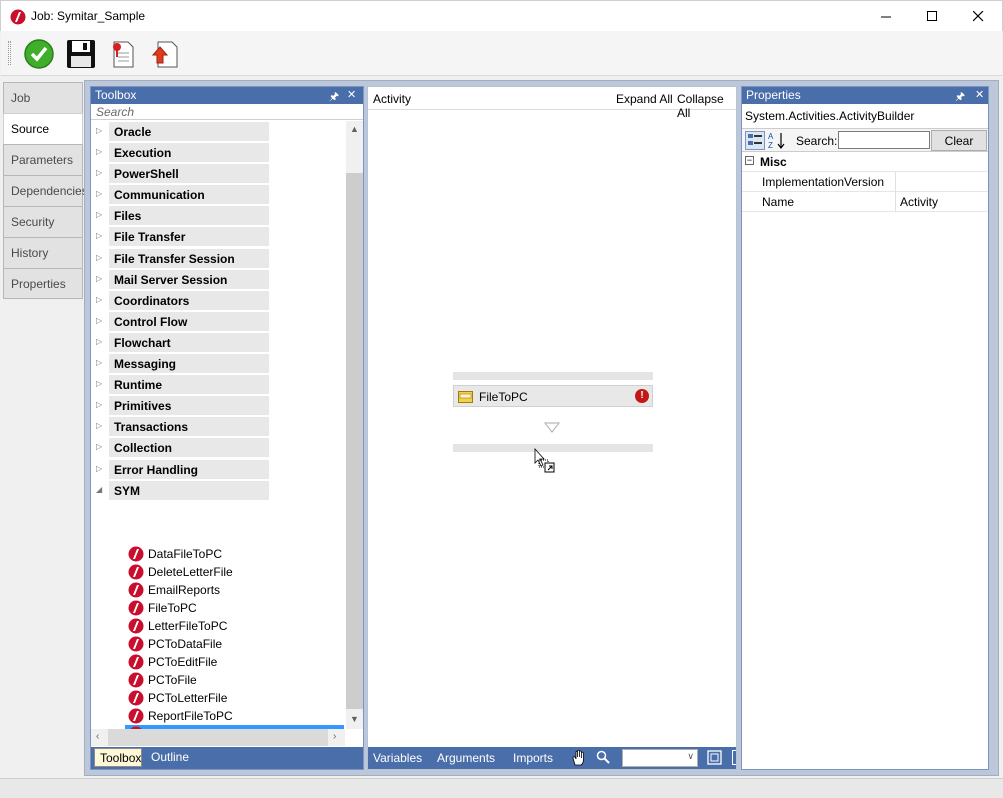 This screenshot has width=1003, height=798. What do you see at coordinates (43, 221) in the screenshot?
I see `side-tab-security: Security` at bounding box center [43, 221].